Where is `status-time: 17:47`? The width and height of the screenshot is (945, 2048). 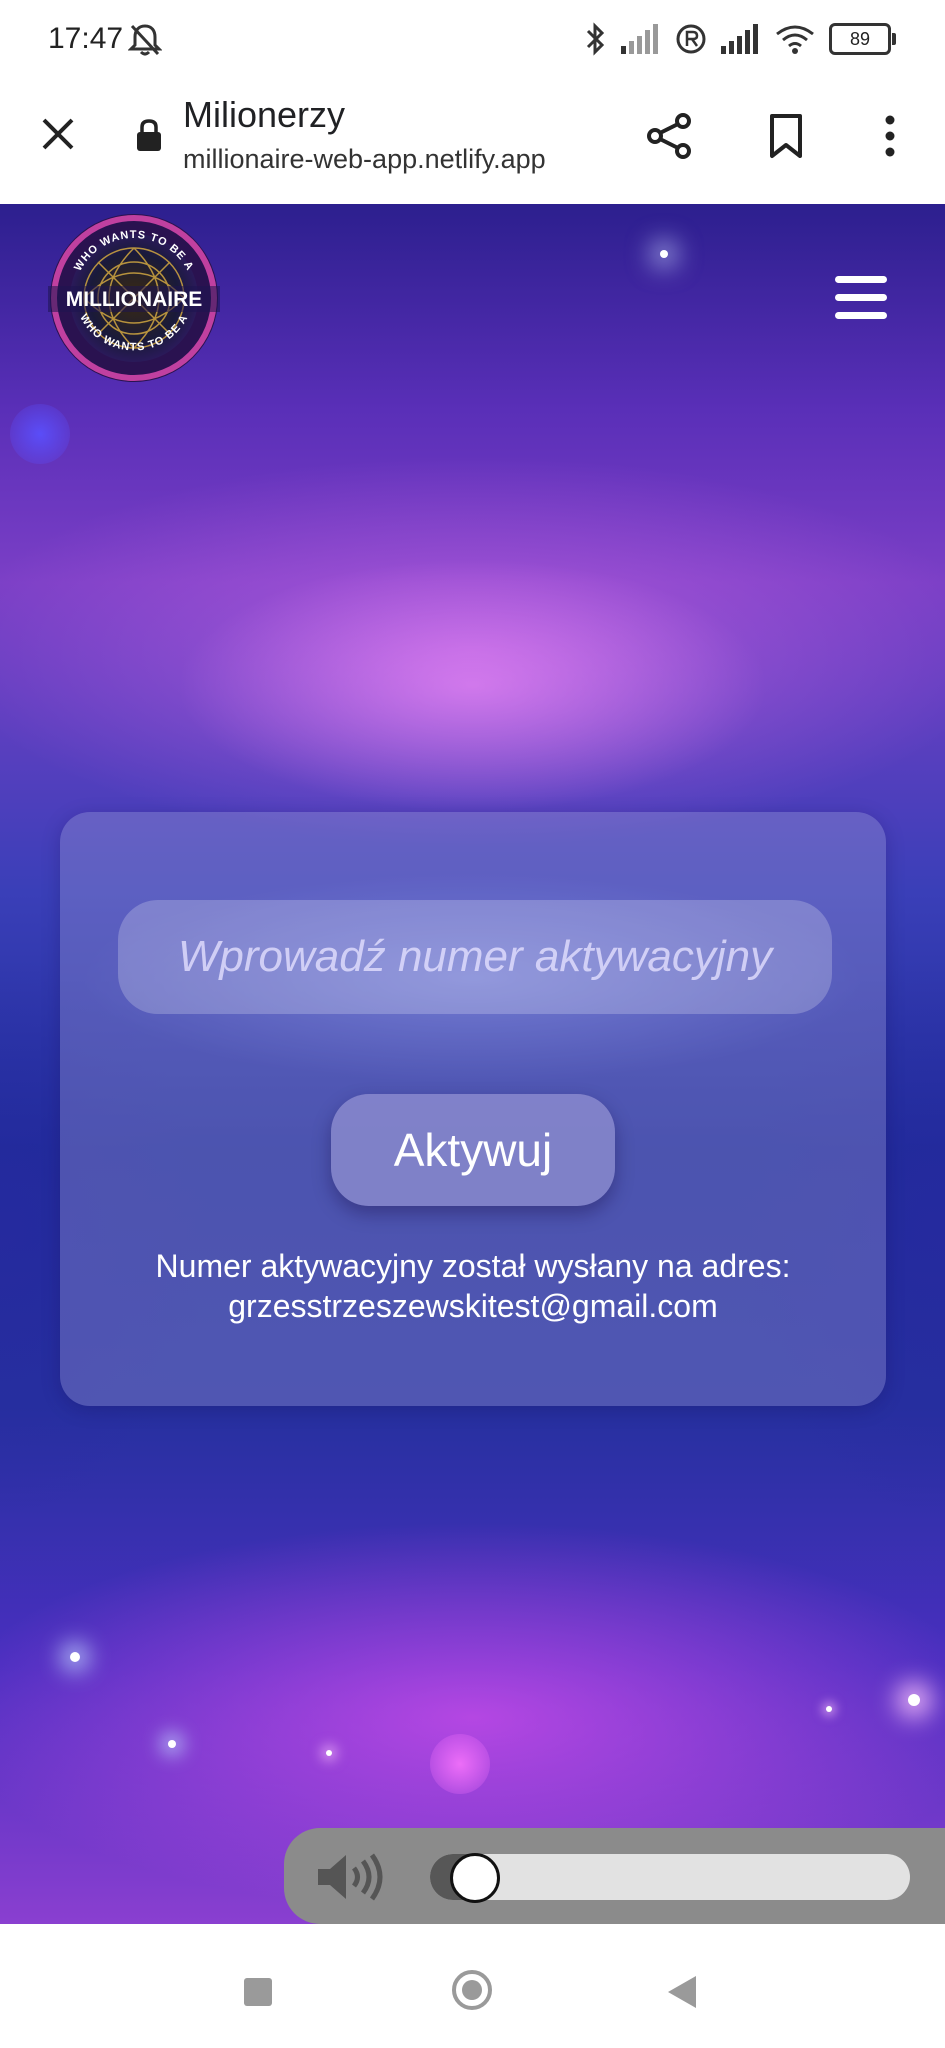 status-time: 17:47 is located at coordinates (86, 38).